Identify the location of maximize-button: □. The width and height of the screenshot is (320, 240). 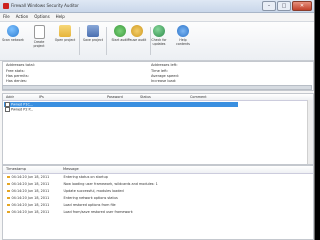
(284, 6).